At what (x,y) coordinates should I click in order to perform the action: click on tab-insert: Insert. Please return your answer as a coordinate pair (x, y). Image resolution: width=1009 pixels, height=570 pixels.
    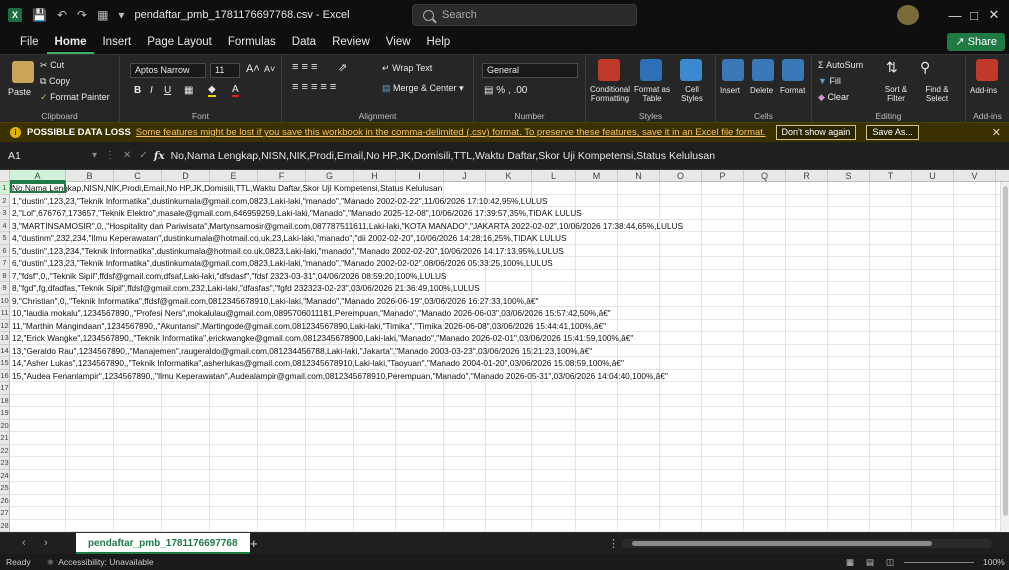
    Looking at the image, I should click on (116, 42).